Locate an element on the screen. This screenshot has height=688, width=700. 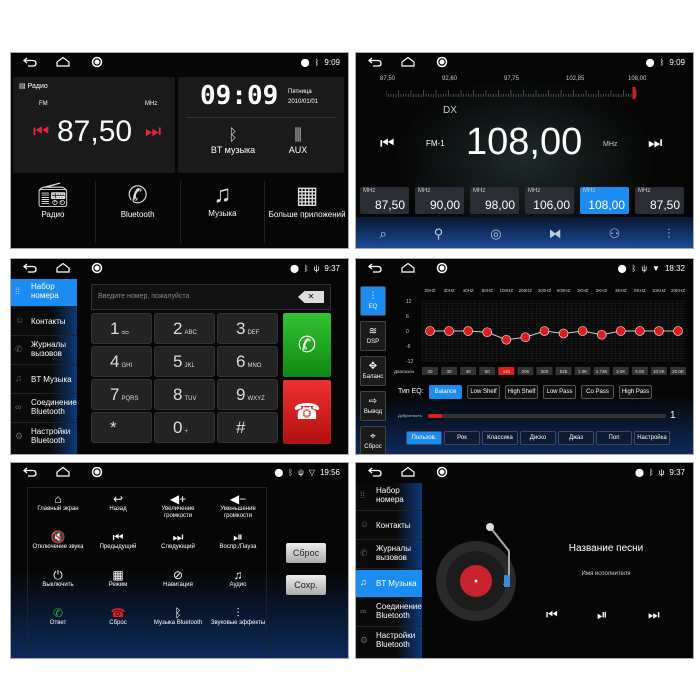
app-music: ♫ Музыка is located at coordinates (223, 212).